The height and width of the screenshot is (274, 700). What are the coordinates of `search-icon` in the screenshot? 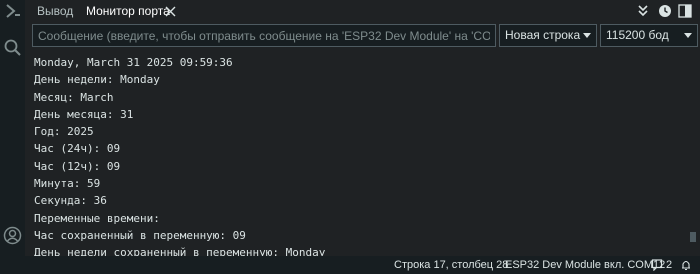 It's located at (12, 47).